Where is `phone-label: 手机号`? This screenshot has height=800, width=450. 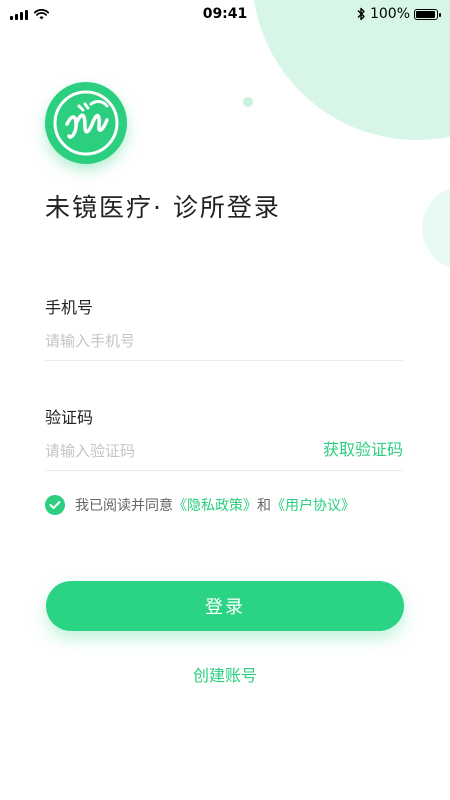 phone-label: 手机号 is located at coordinates (69, 307).